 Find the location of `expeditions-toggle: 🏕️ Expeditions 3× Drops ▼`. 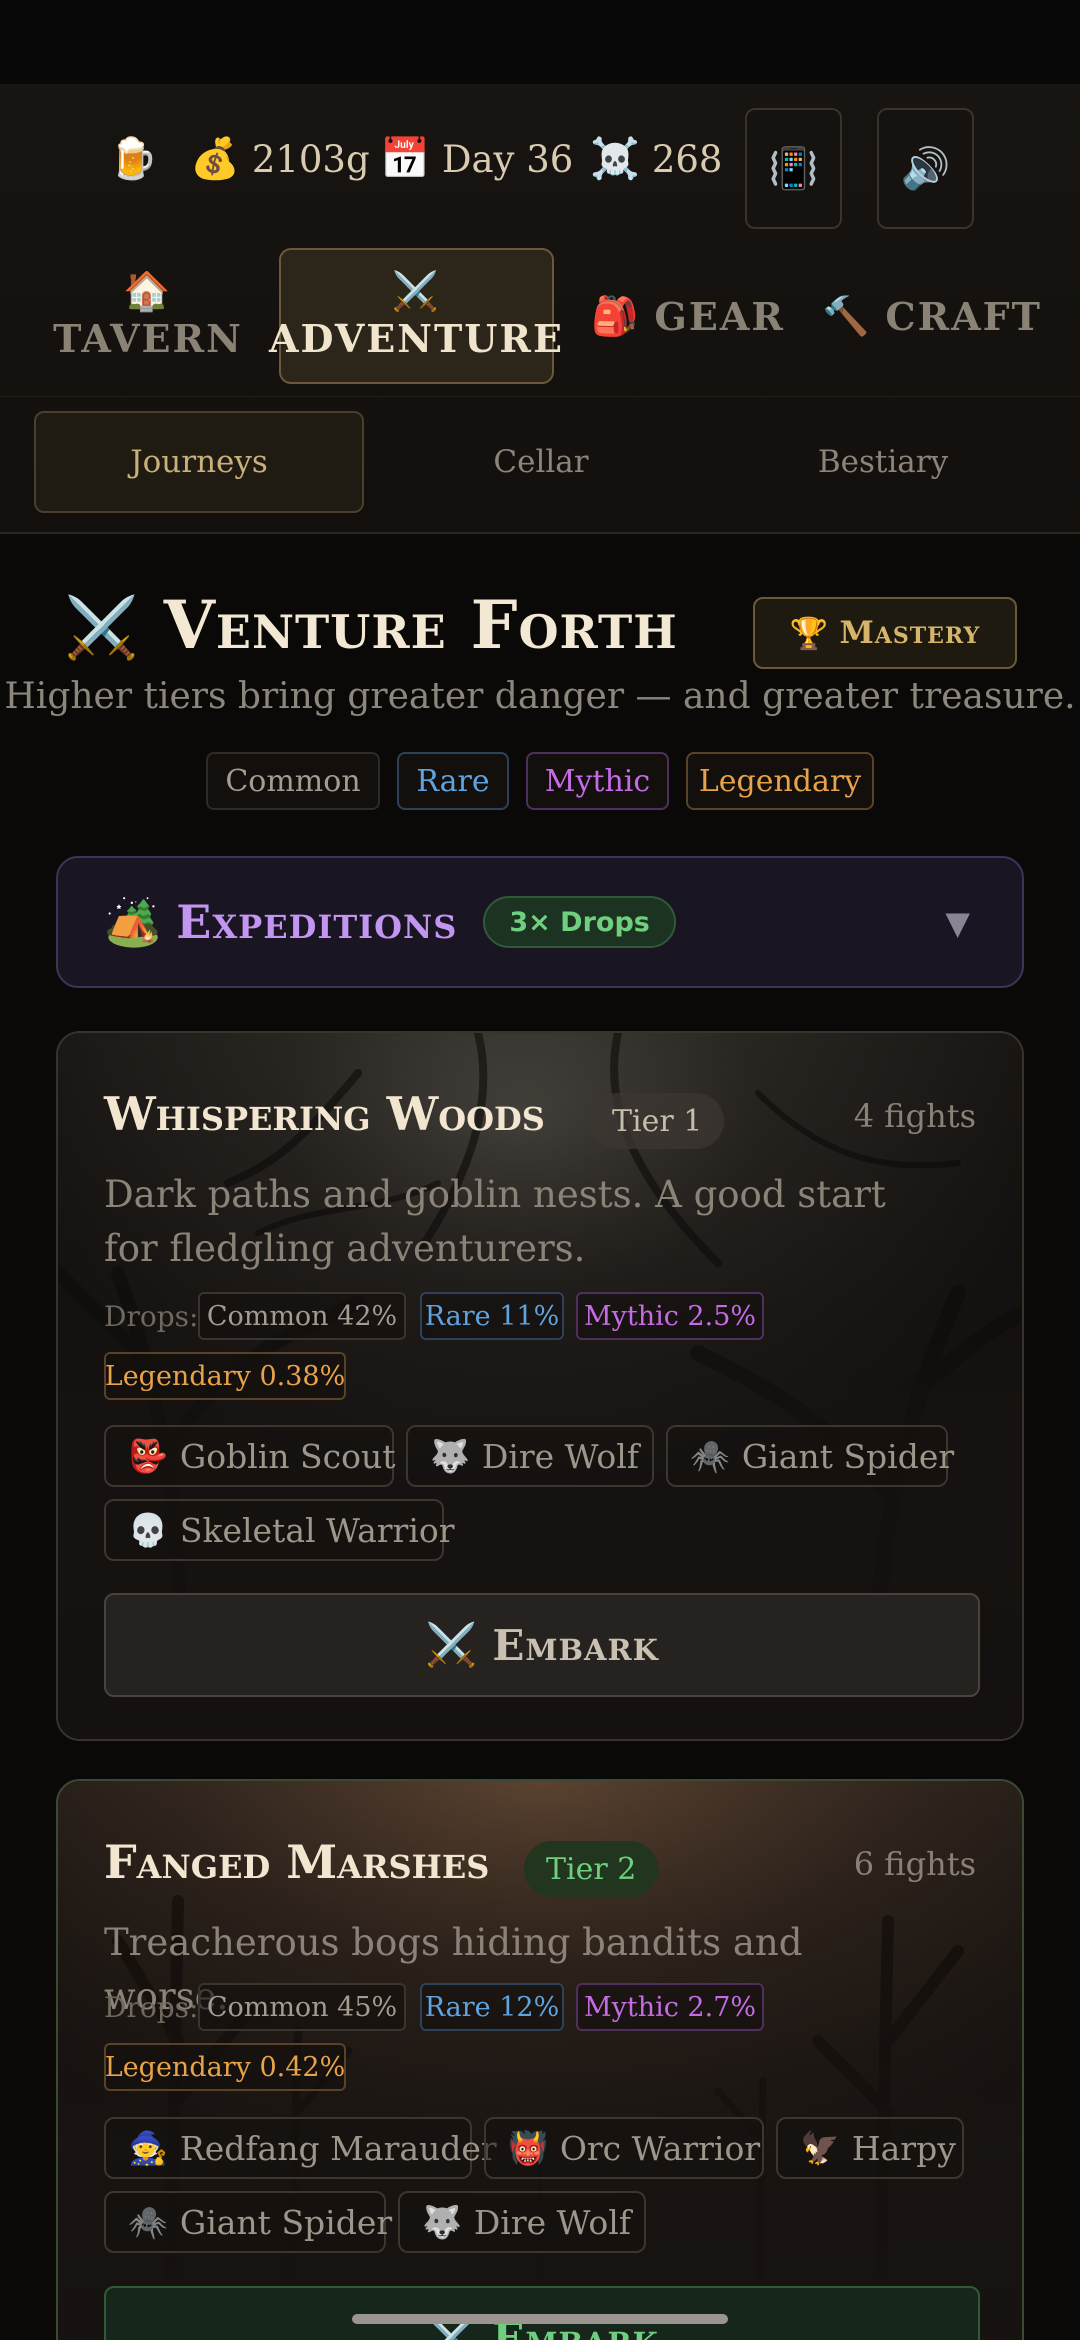

expeditions-toggle: 🏕️ Expeditions 3× Drops ▼ is located at coordinates (540, 922).